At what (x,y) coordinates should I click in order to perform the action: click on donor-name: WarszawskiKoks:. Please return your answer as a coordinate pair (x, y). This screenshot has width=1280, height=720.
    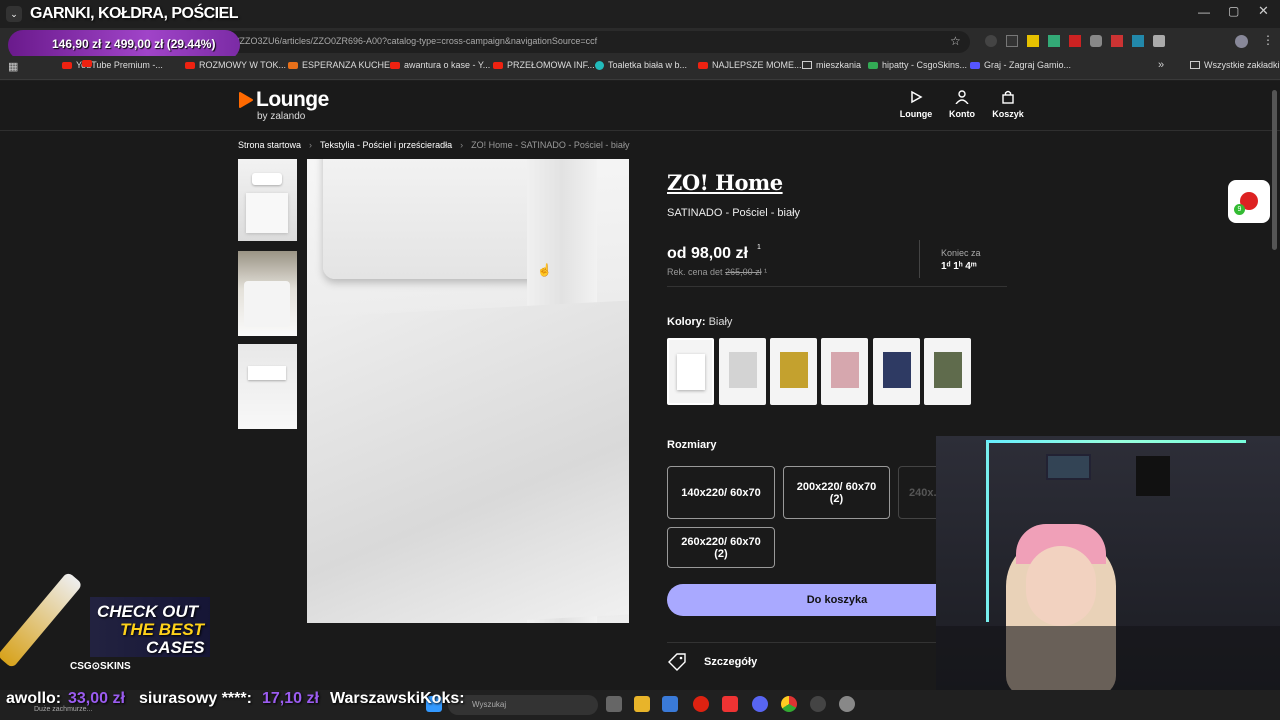
    Looking at the image, I should click on (397, 698).